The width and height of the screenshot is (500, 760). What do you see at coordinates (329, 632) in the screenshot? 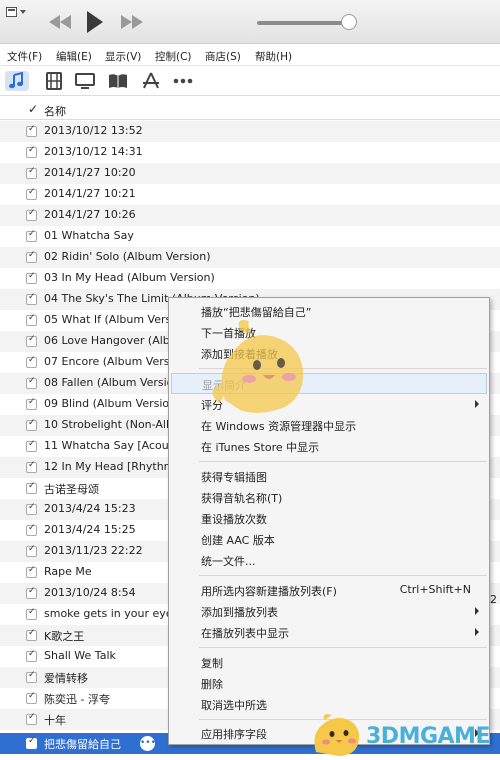
I see `ctx-show-in-playlist: 在播放列表中显示` at bounding box center [329, 632].